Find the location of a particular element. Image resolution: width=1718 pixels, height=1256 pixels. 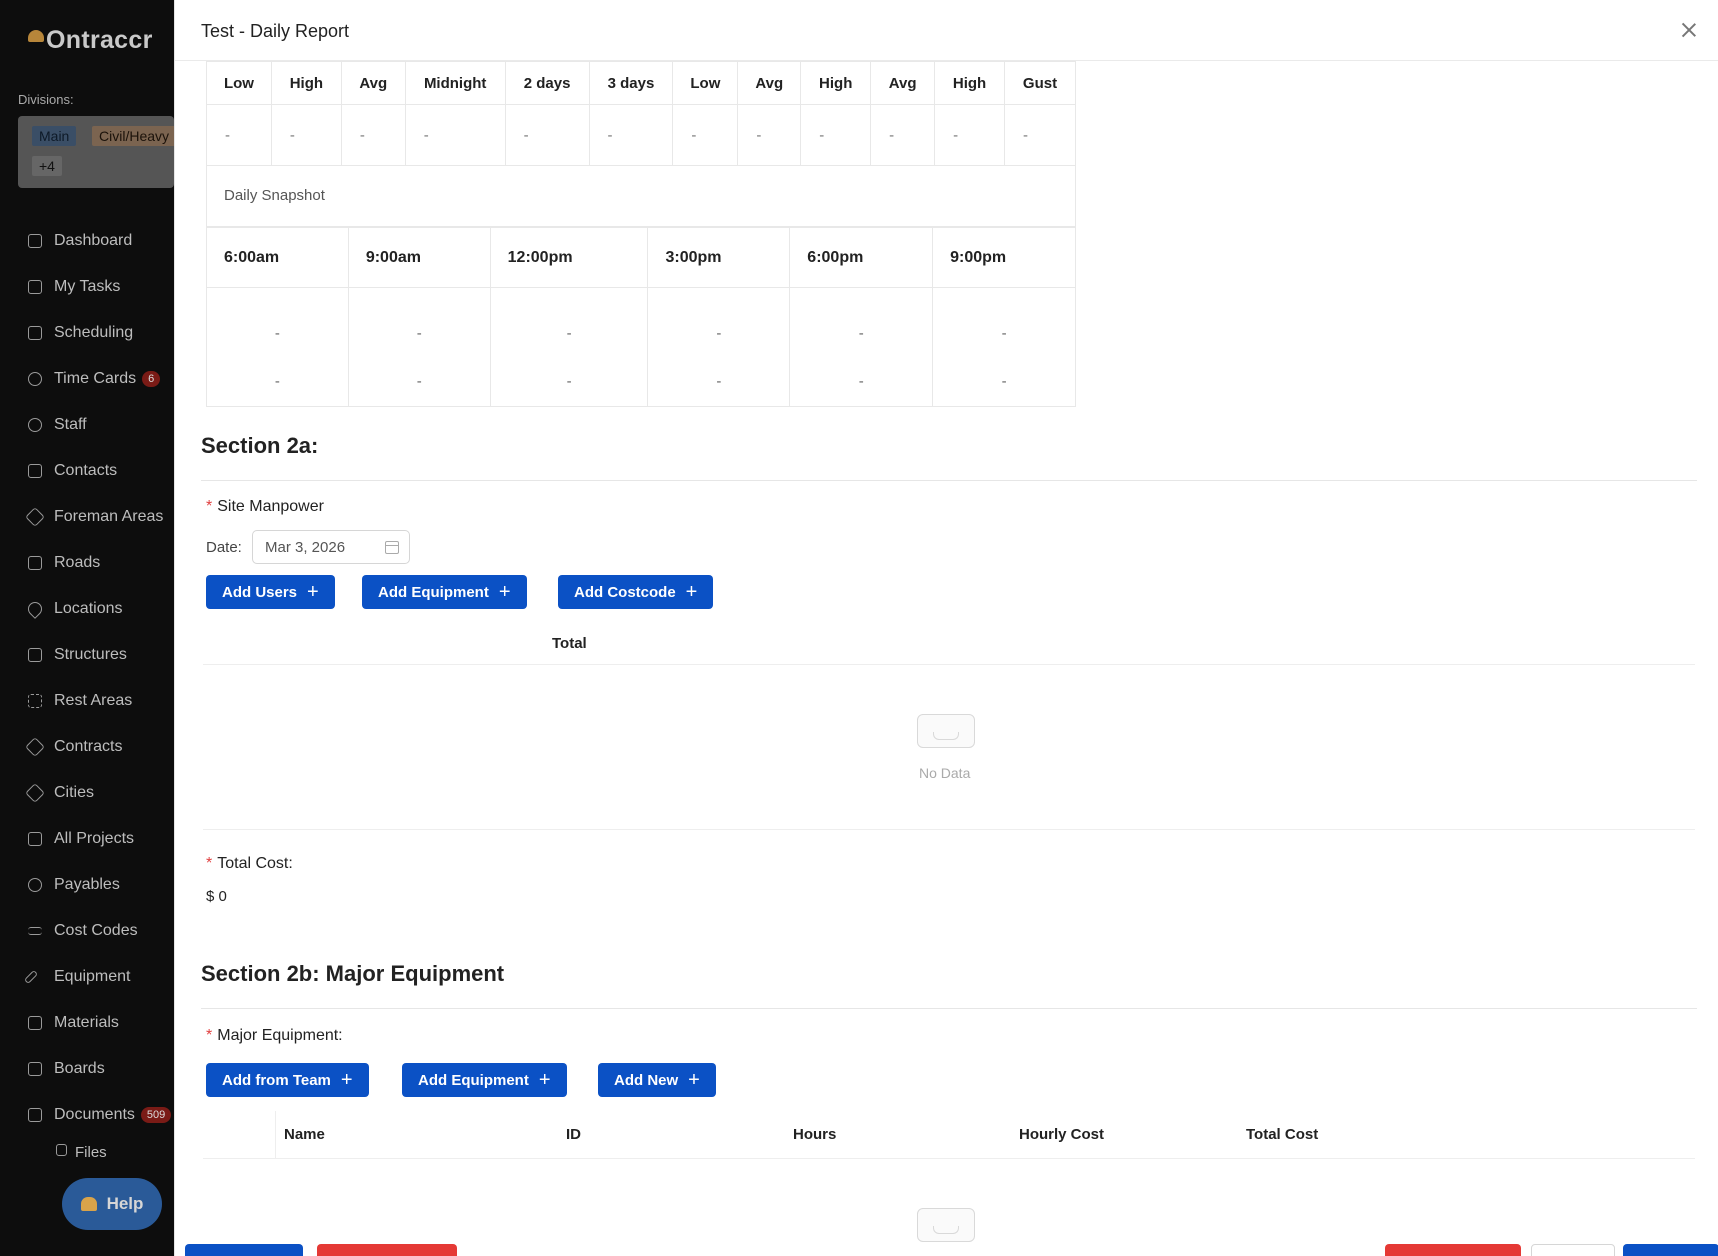

sidebar-item-contracts: Contracts is located at coordinates (87, 747).